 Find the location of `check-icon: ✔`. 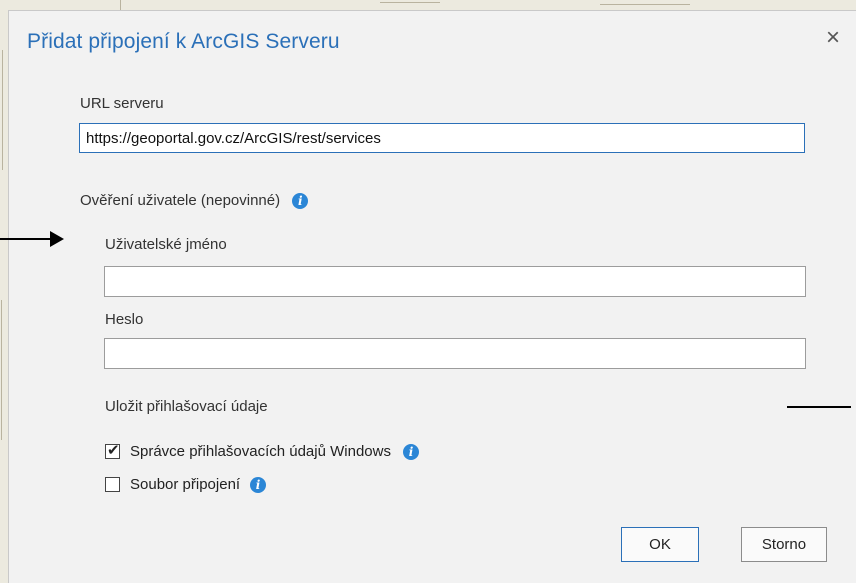

check-icon: ✔ is located at coordinates (113, 450).